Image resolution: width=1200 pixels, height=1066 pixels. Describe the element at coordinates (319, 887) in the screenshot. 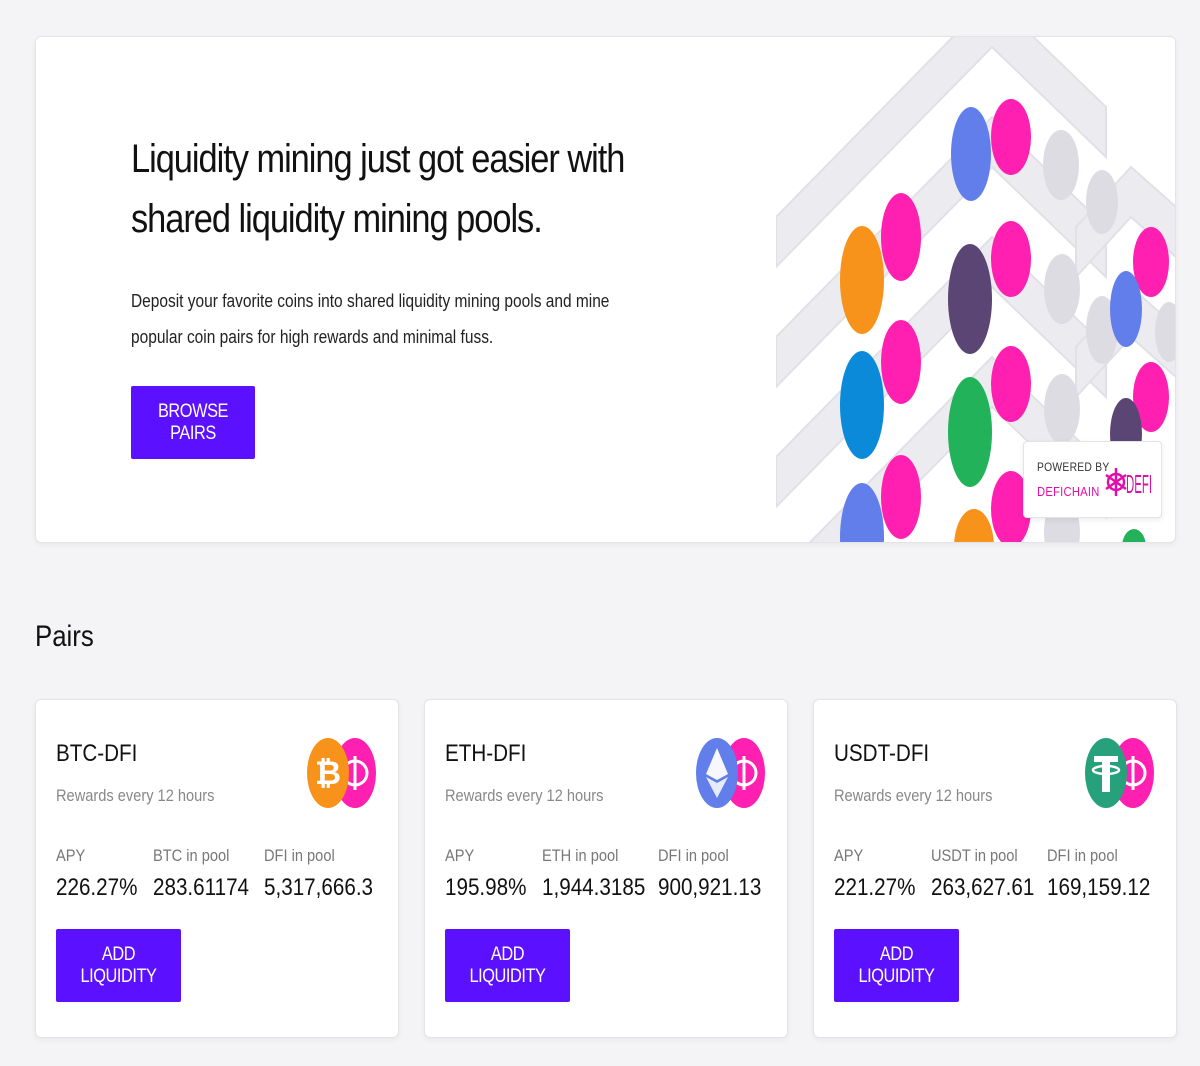

I see `dfi-in-pool-value: 5,317,666.3` at that location.